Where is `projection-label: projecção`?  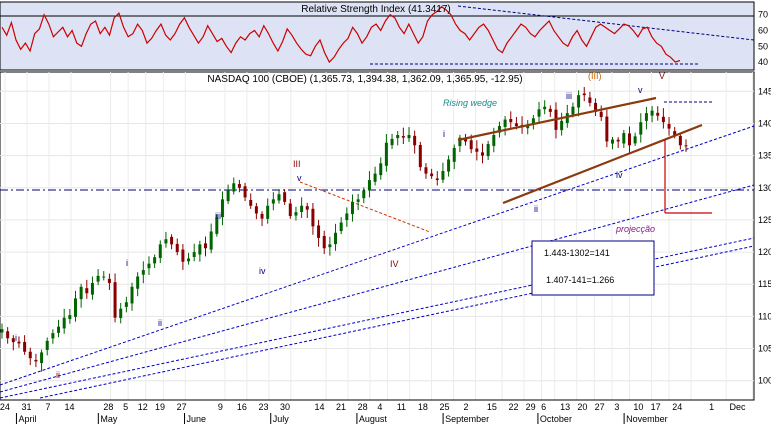
projection-label: projecção is located at coordinates (635, 229).